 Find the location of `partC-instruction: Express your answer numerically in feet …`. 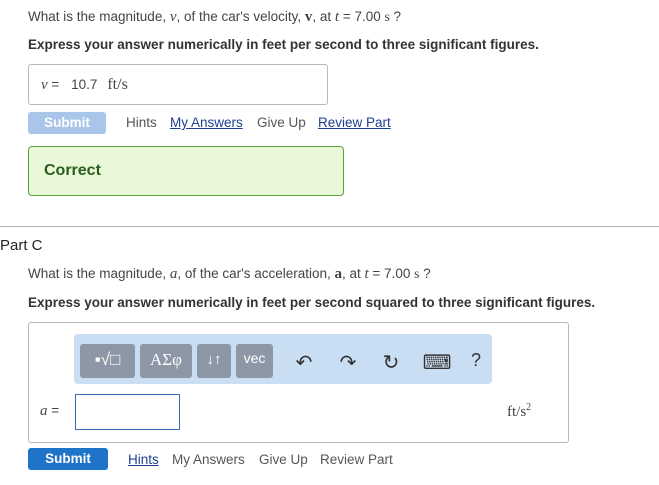

partC-instruction: Express your answer numerically in feet … is located at coordinates (312, 302).